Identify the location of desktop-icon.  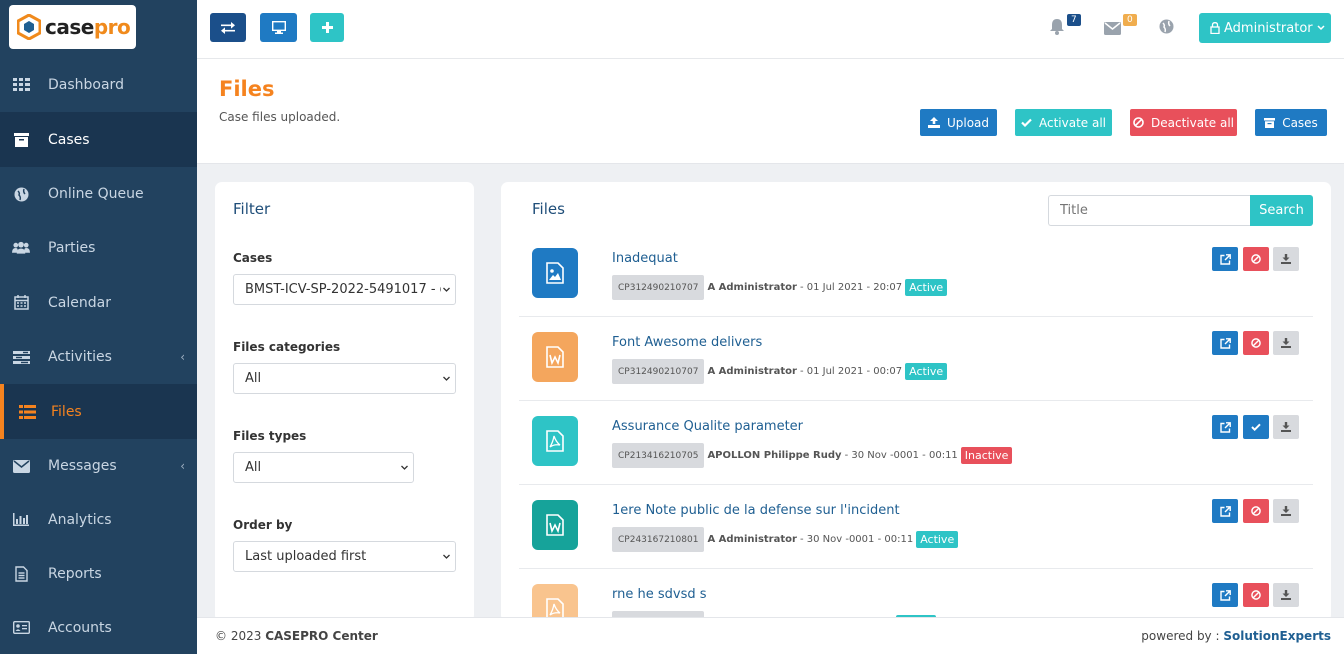
(278, 27).